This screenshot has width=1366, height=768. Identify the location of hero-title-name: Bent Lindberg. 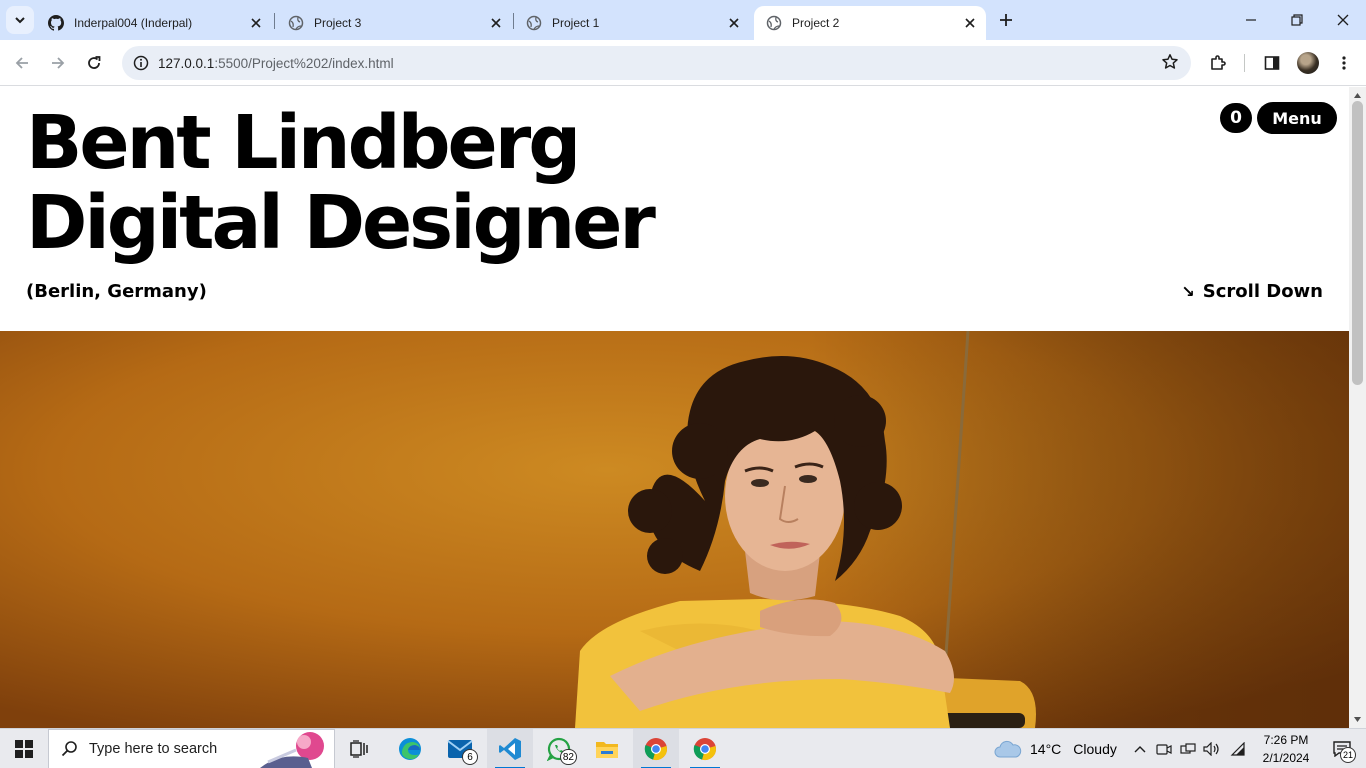
(303, 143).